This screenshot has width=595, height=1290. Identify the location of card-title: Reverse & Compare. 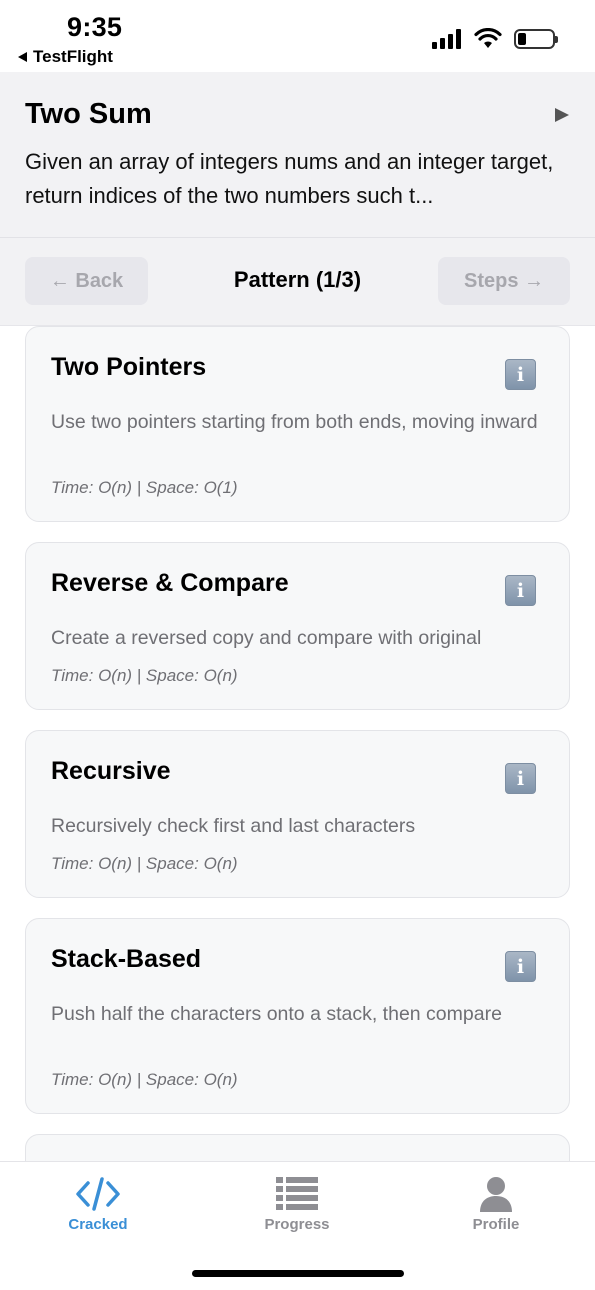
(170, 583).